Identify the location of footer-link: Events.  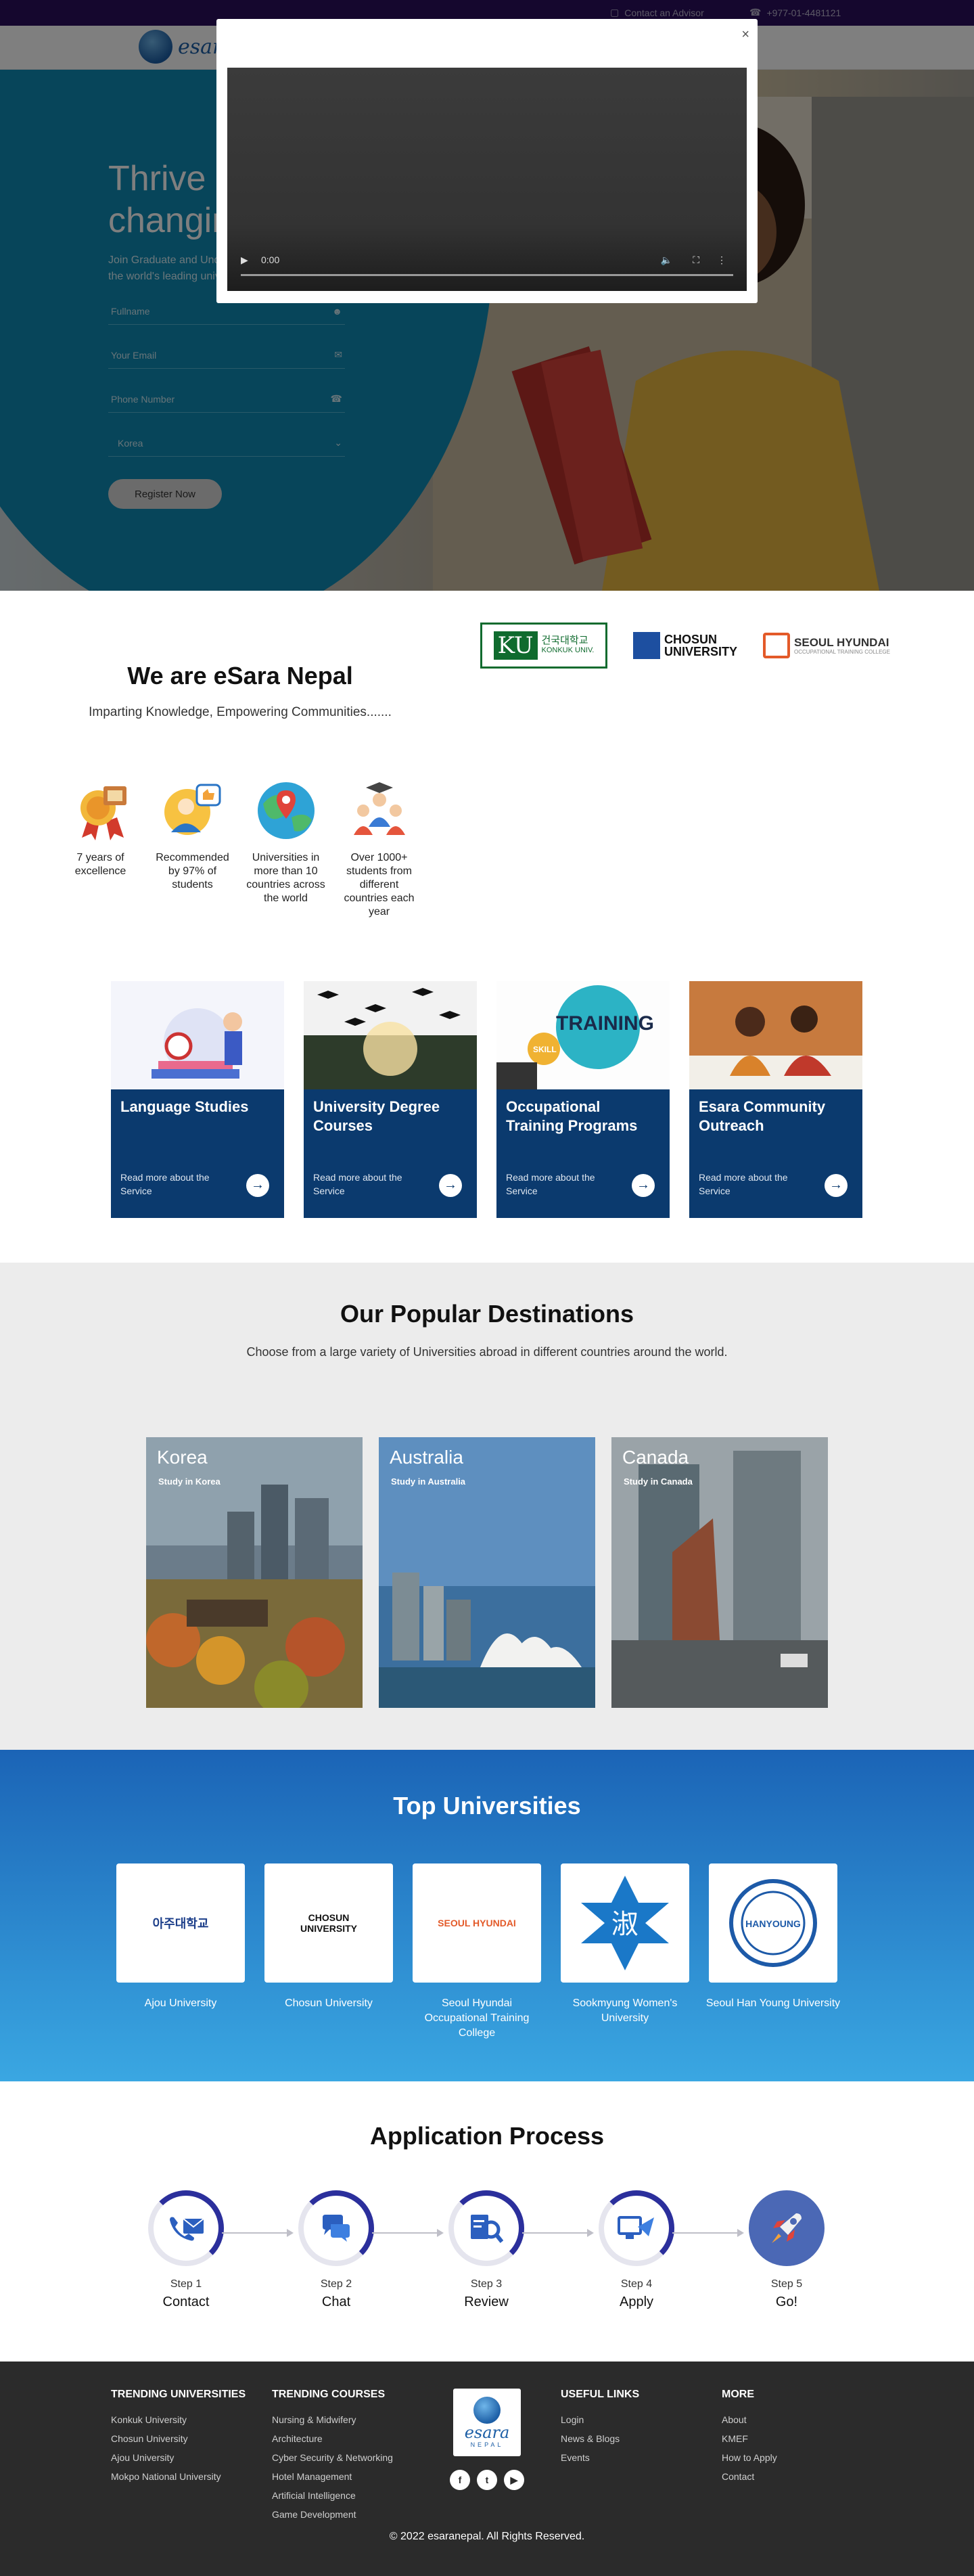
(600, 2457).